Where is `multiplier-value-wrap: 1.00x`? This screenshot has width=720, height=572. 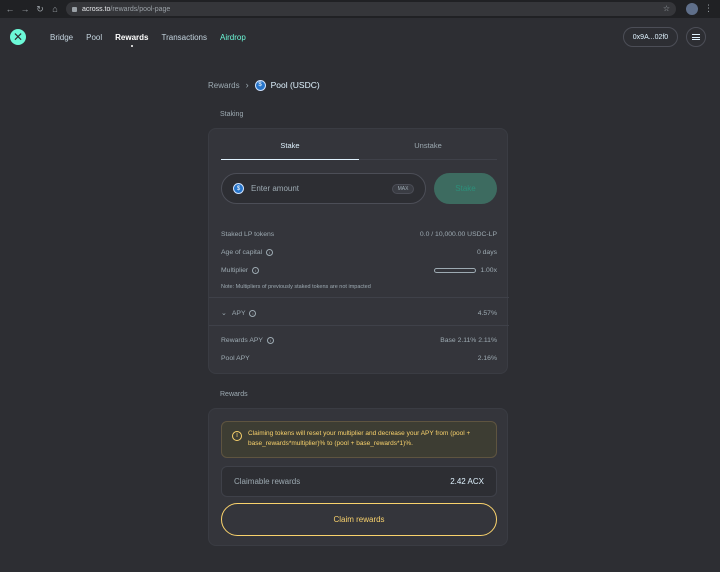
multiplier-value-wrap: 1.00x is located at coordinates (465, 270).